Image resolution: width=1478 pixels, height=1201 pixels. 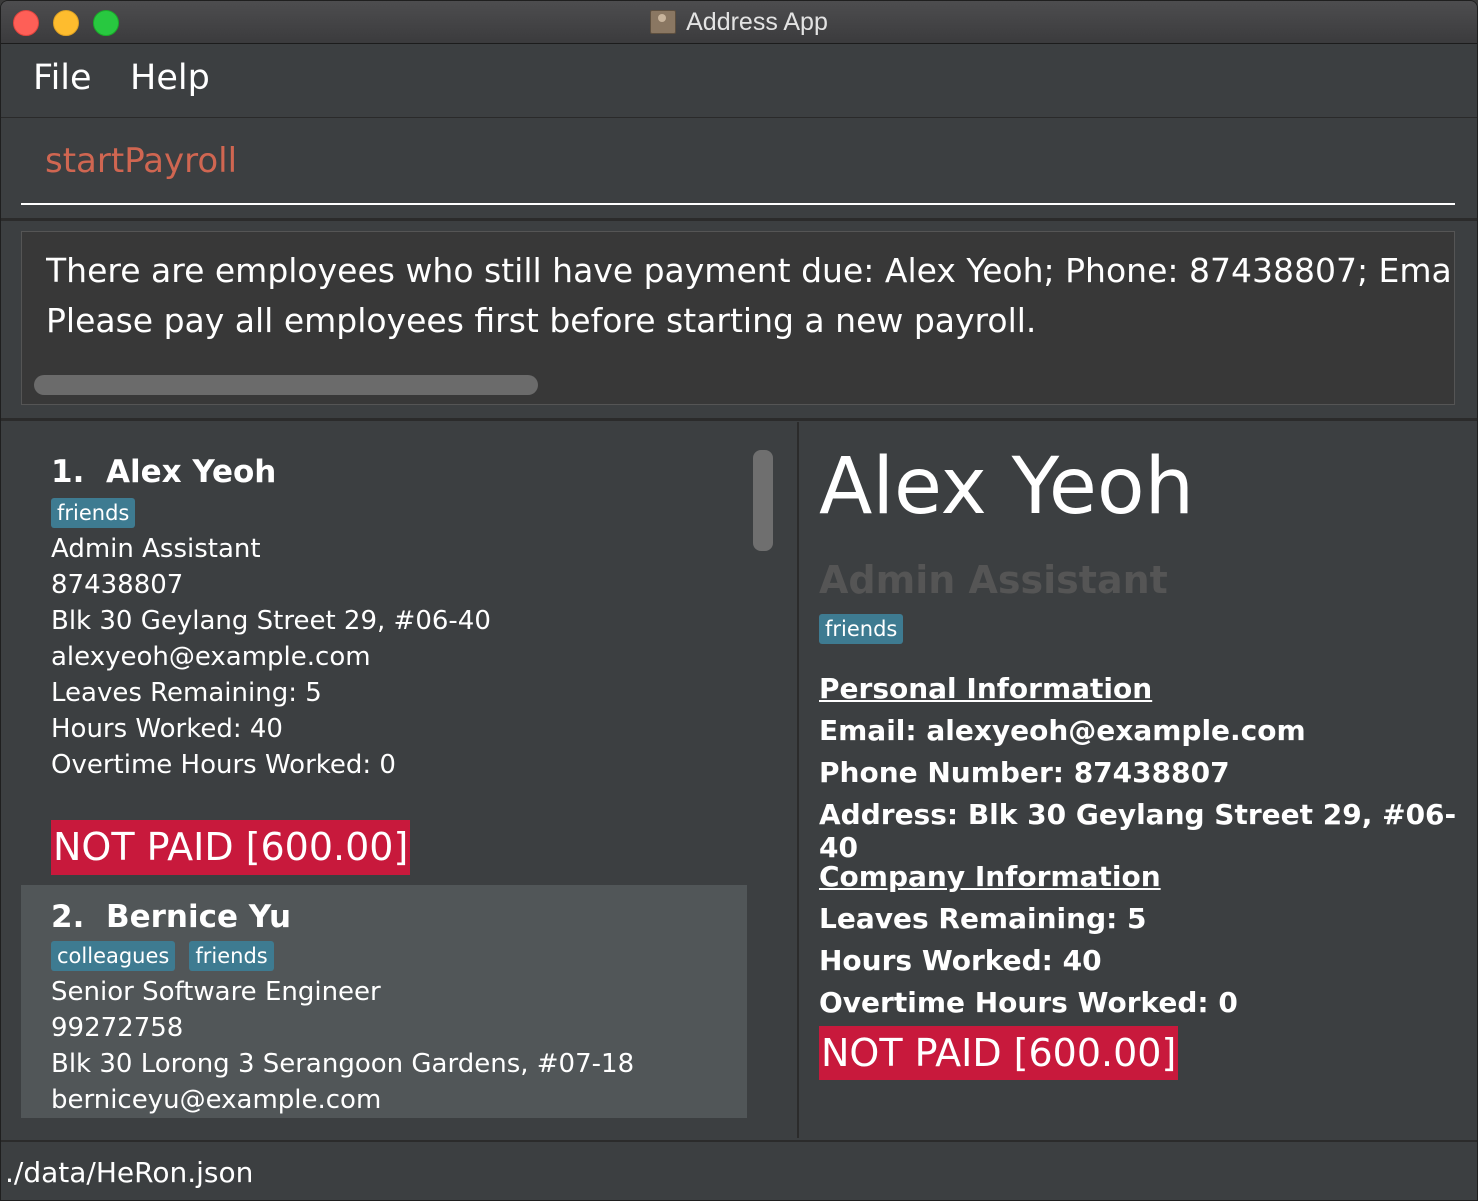 What do you see at coordinates (1062, 730) in the screenshot?
I see `detail-email: Email: alexyeoh@example.com` at bounding box center [1062, 730].